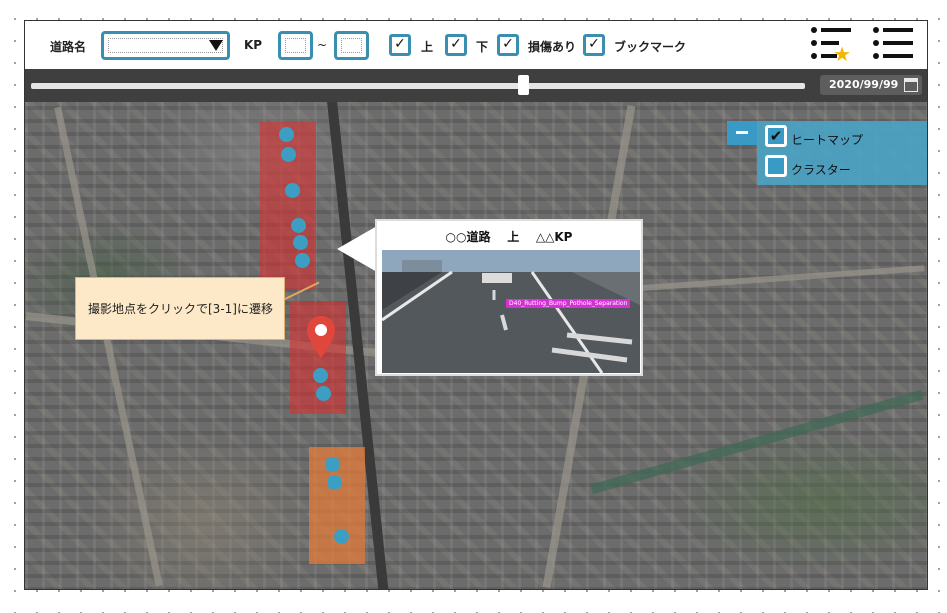 Image resolution: width=947 pixels, height=613 pixels. Describe the element at coordinates (821, 170) in the screenshot. I see `cluster-label: クラスター` at that location.